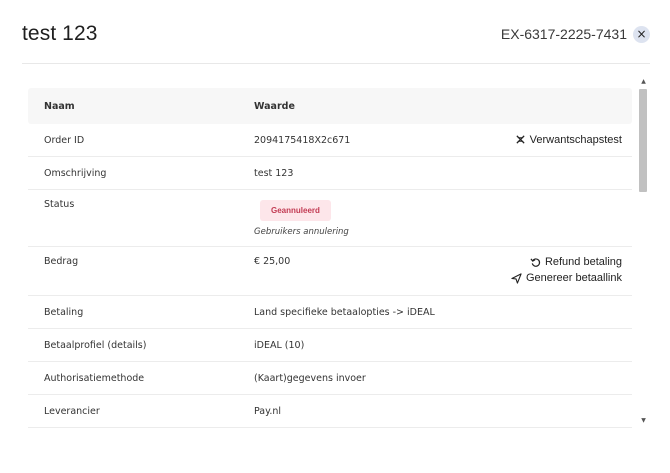  I want to click on header-right: EX-6317-2225-7431 ×, so click(575, 34).